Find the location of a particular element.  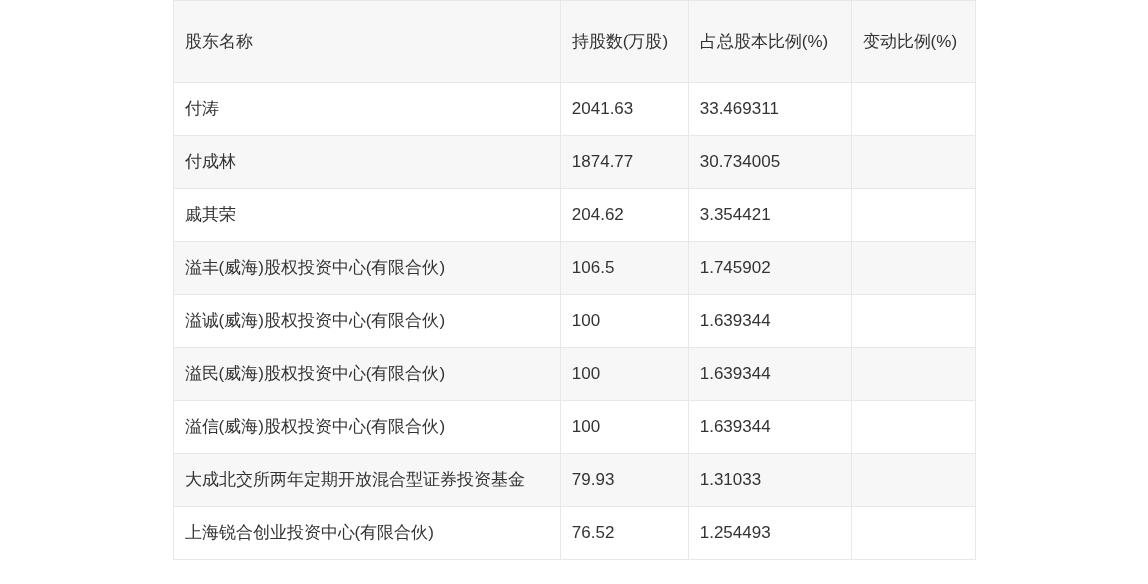

table-cell: 1.254493 is located at coordinates (770, 533).